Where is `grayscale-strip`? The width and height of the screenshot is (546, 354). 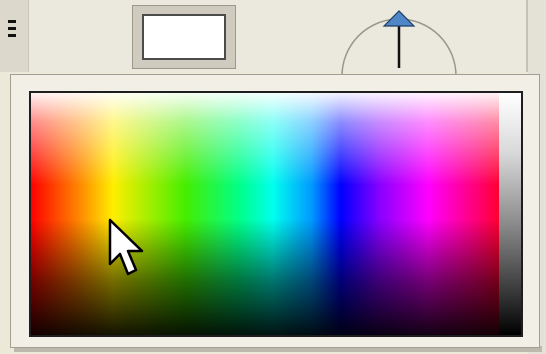
grayscale-strip is located at coordinates (510, 214).